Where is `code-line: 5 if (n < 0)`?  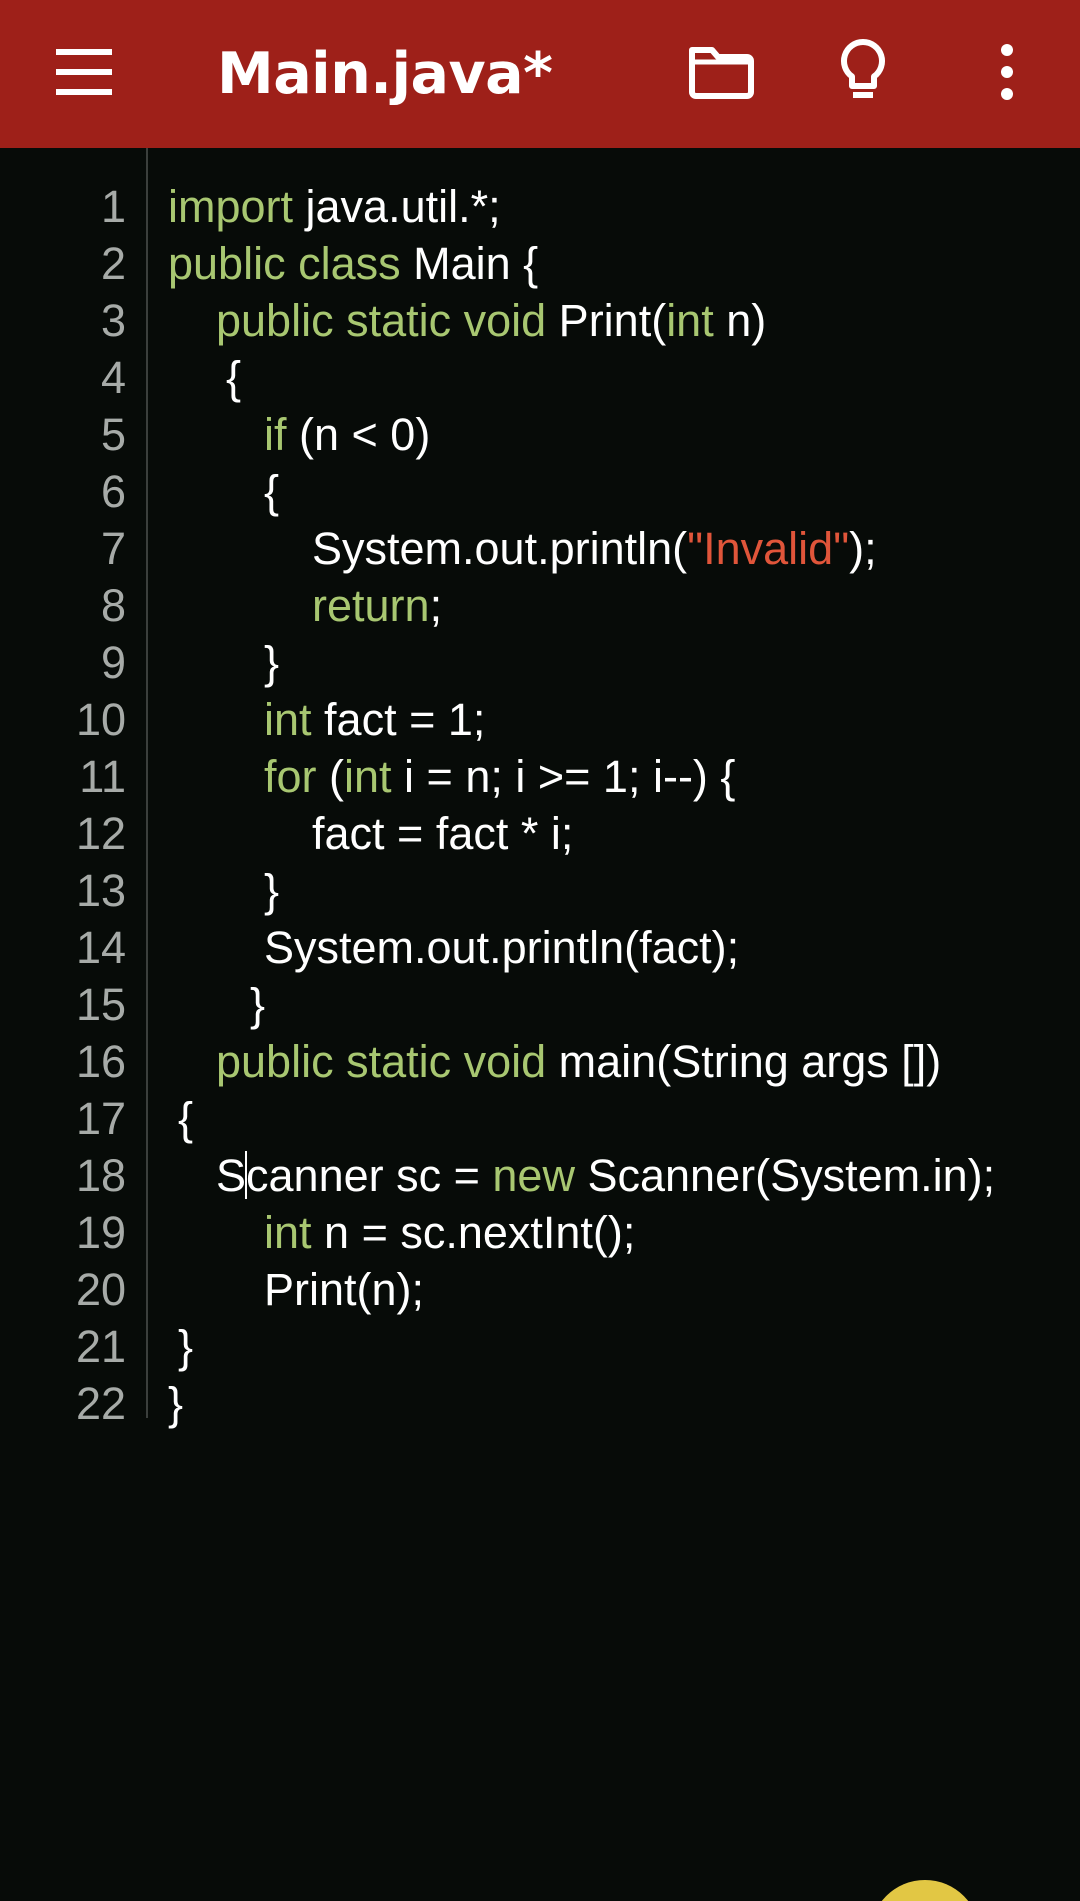 code-line: 5 if (n < 0) is located at coordinates (540, 434).